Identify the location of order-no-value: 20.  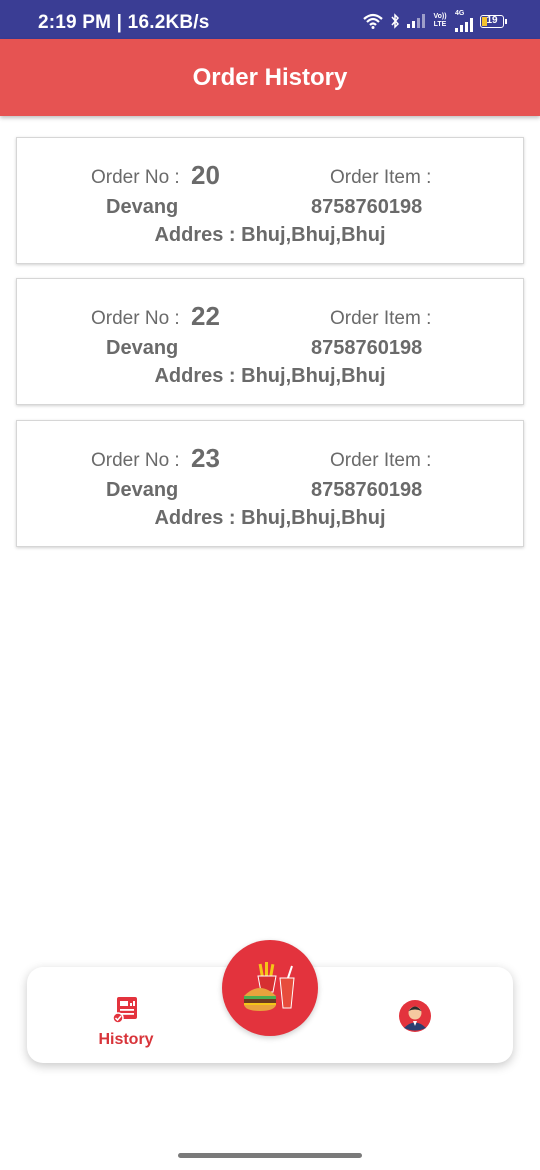
(205, 175).